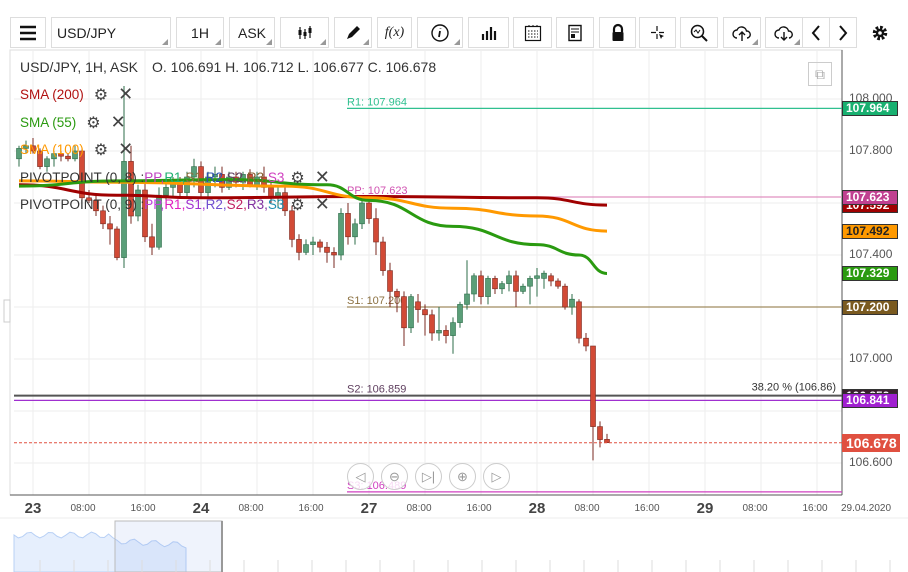  I want to click on indicator-label: SMA (100), so click(52, 149).